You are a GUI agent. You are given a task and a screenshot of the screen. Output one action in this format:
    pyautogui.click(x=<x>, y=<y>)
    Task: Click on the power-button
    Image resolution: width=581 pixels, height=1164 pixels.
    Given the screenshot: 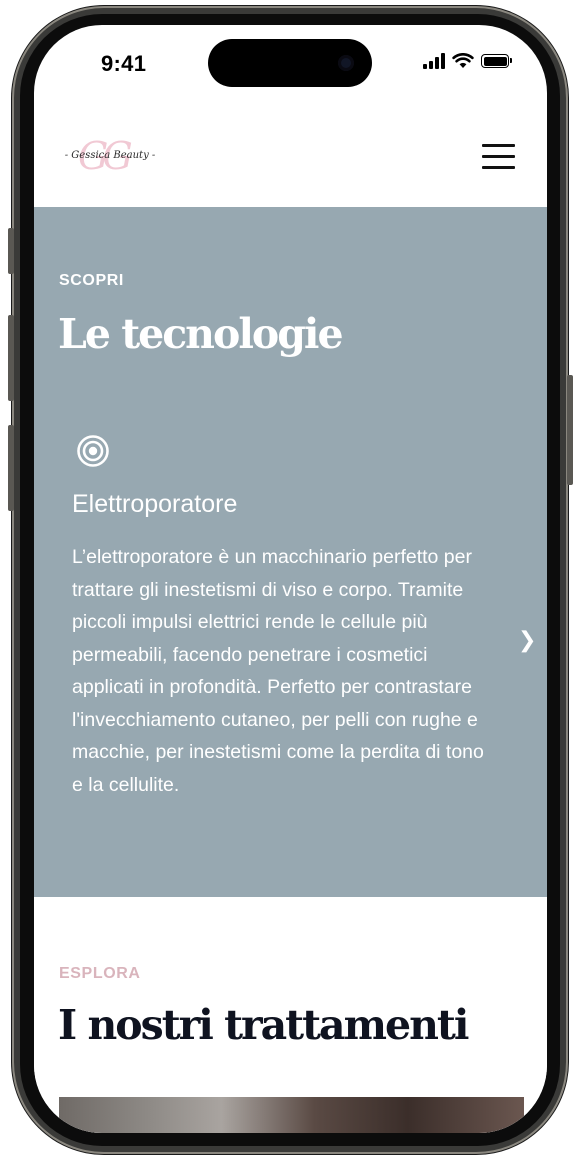 What is the action you would take?
    pyautogui.click(x=570, y=430)
    